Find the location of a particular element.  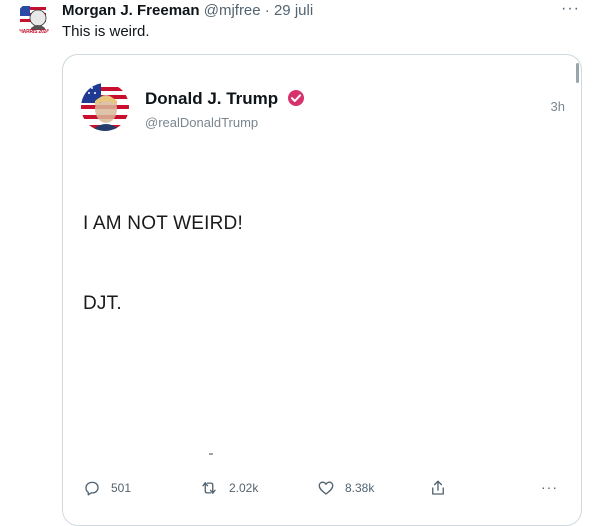

quoted-avatar-image is located at coordinates (105, 107).